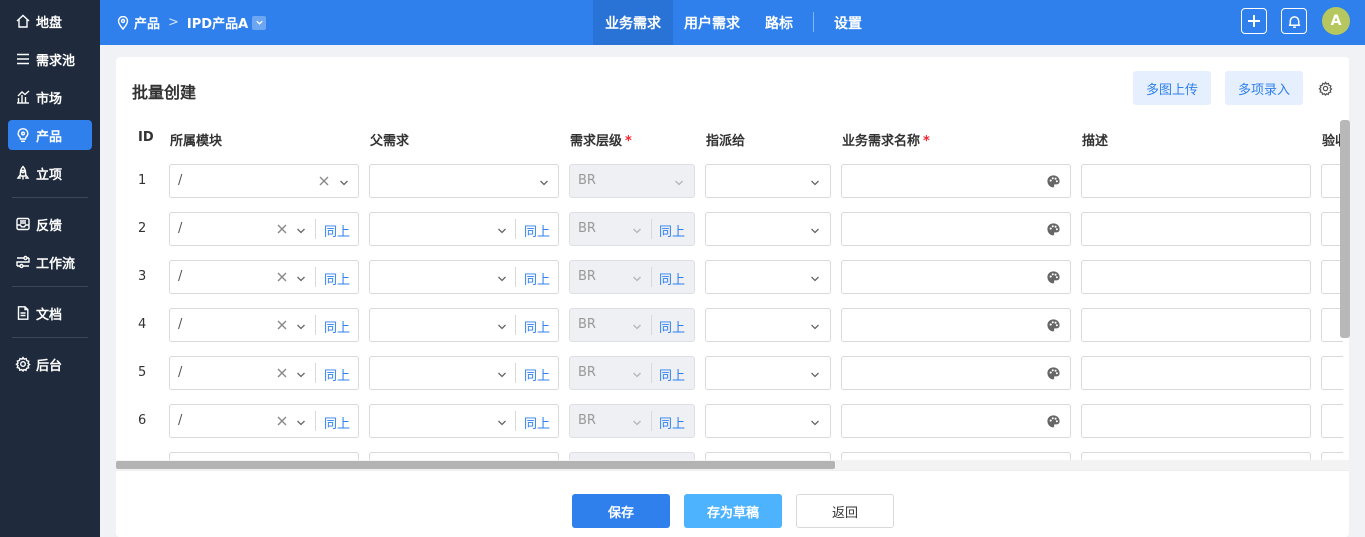 Image resolution: width=1365 pixels, height=537 pixels. Describe the element at coordinates (1264, 88) in the screenshot. I see `multi-entry-button: 多项录入` at that location.